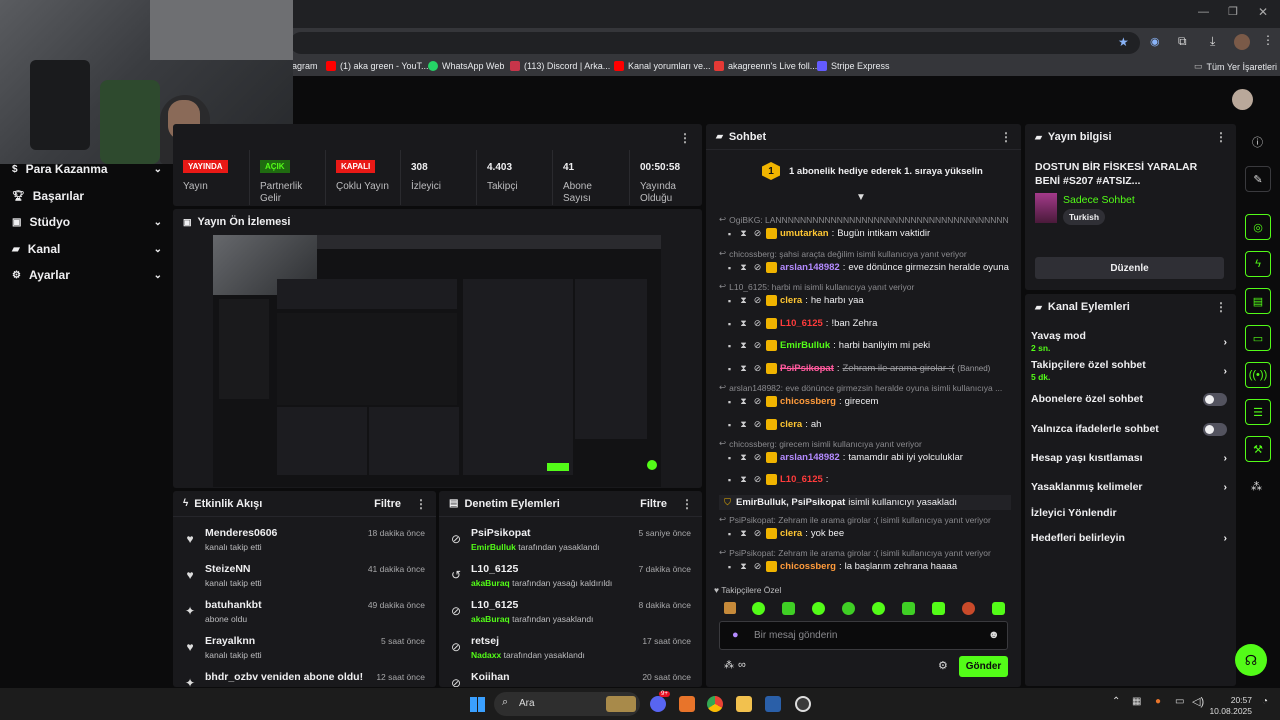 Image resolution: width=1280 pixels, height=720 pixels. I want to click on moderator-name: Nadaxx, so click(486, 655).